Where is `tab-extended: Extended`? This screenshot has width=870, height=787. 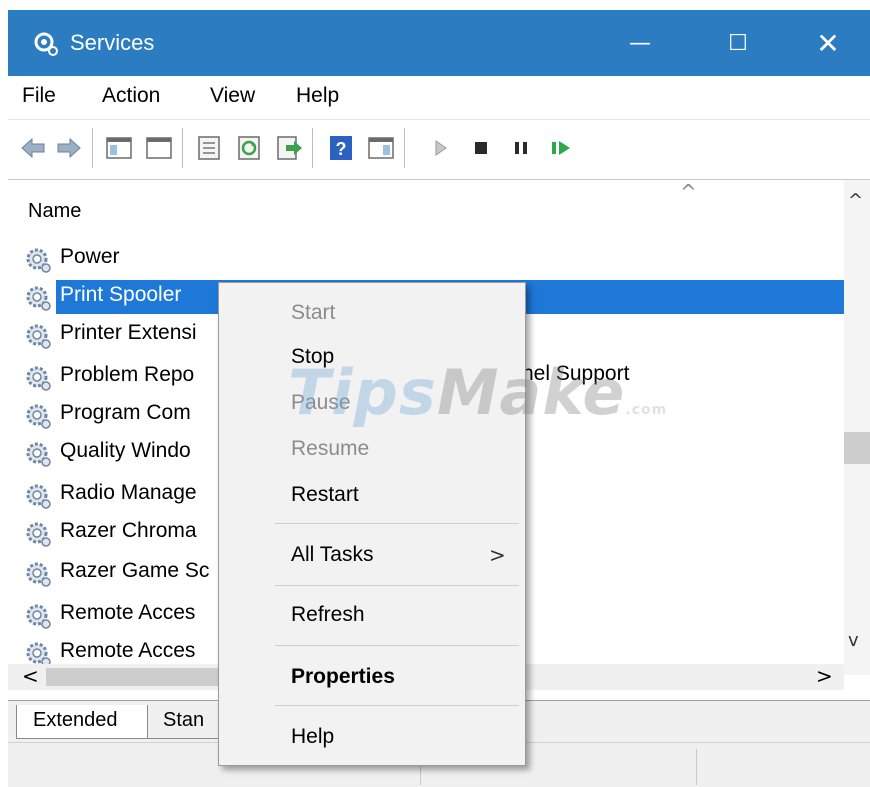
tab-extended: Extended is located at coordinates (82, 722).